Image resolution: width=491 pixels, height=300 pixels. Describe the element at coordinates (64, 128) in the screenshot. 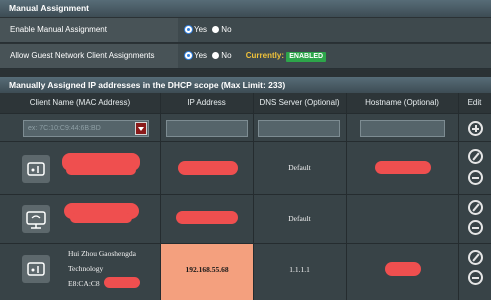

I see `client-select-placeholder: ex: 7C:10:C9:44:6B:BD` at that location.